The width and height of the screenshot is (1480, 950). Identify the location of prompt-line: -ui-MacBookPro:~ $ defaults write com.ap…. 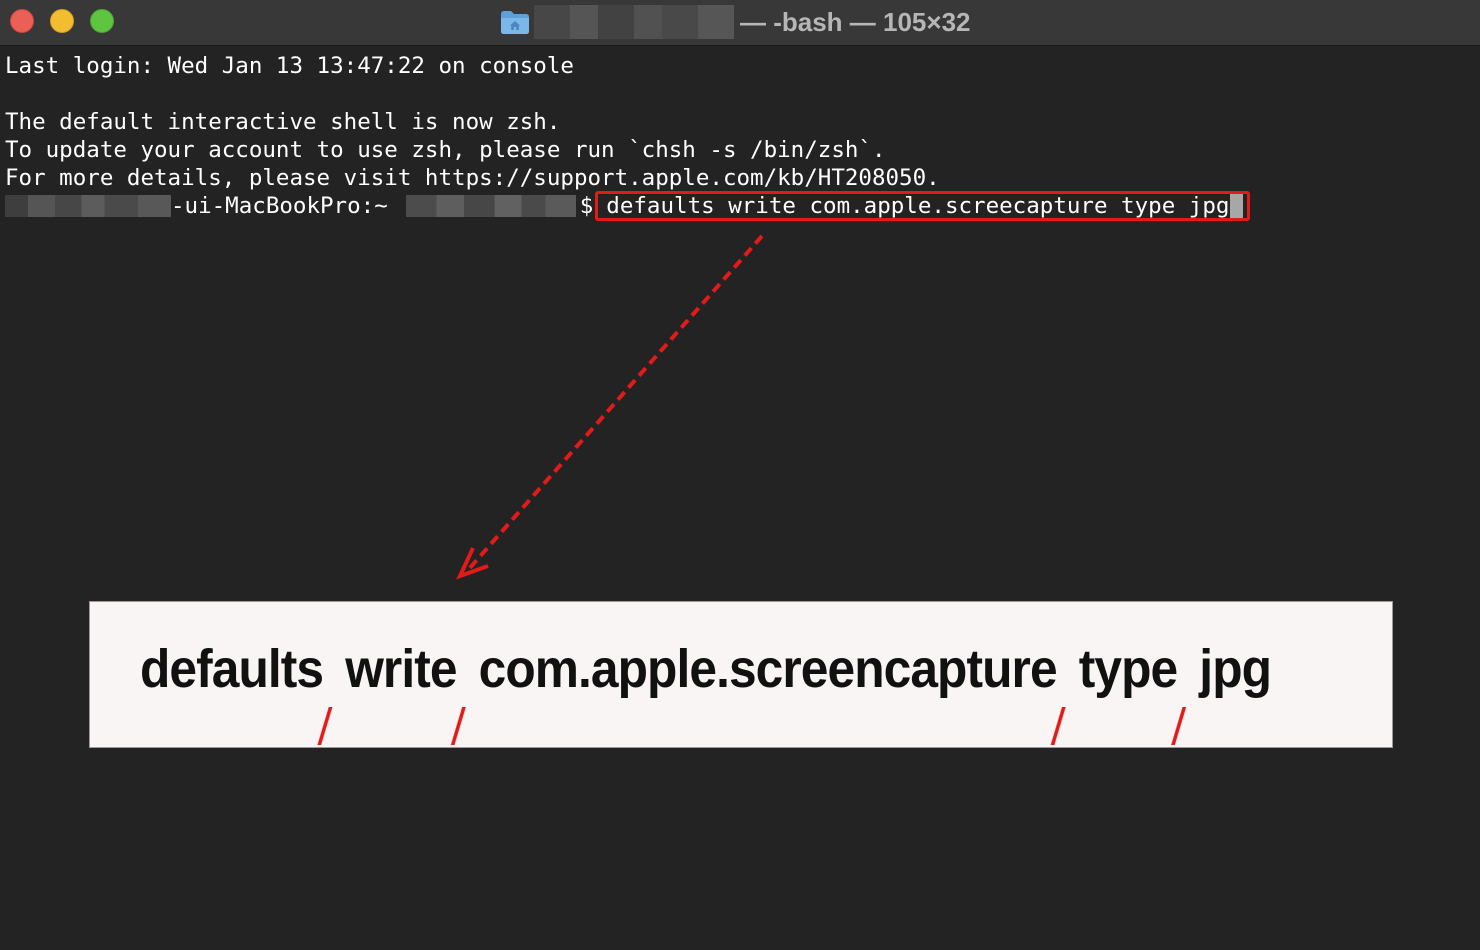
(740, 206).